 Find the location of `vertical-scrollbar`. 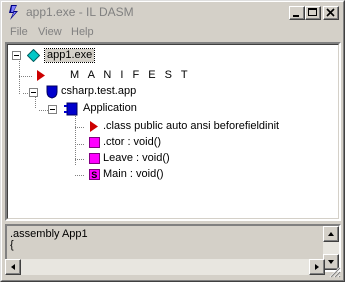

vertical-scrollbar is located at coordinates (331, 248).